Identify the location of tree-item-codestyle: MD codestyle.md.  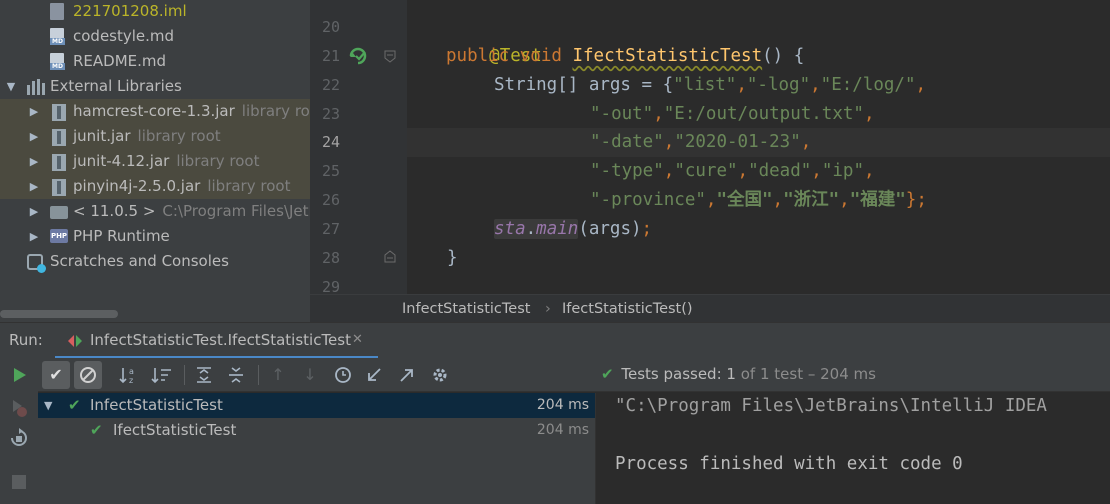
(155, 36).